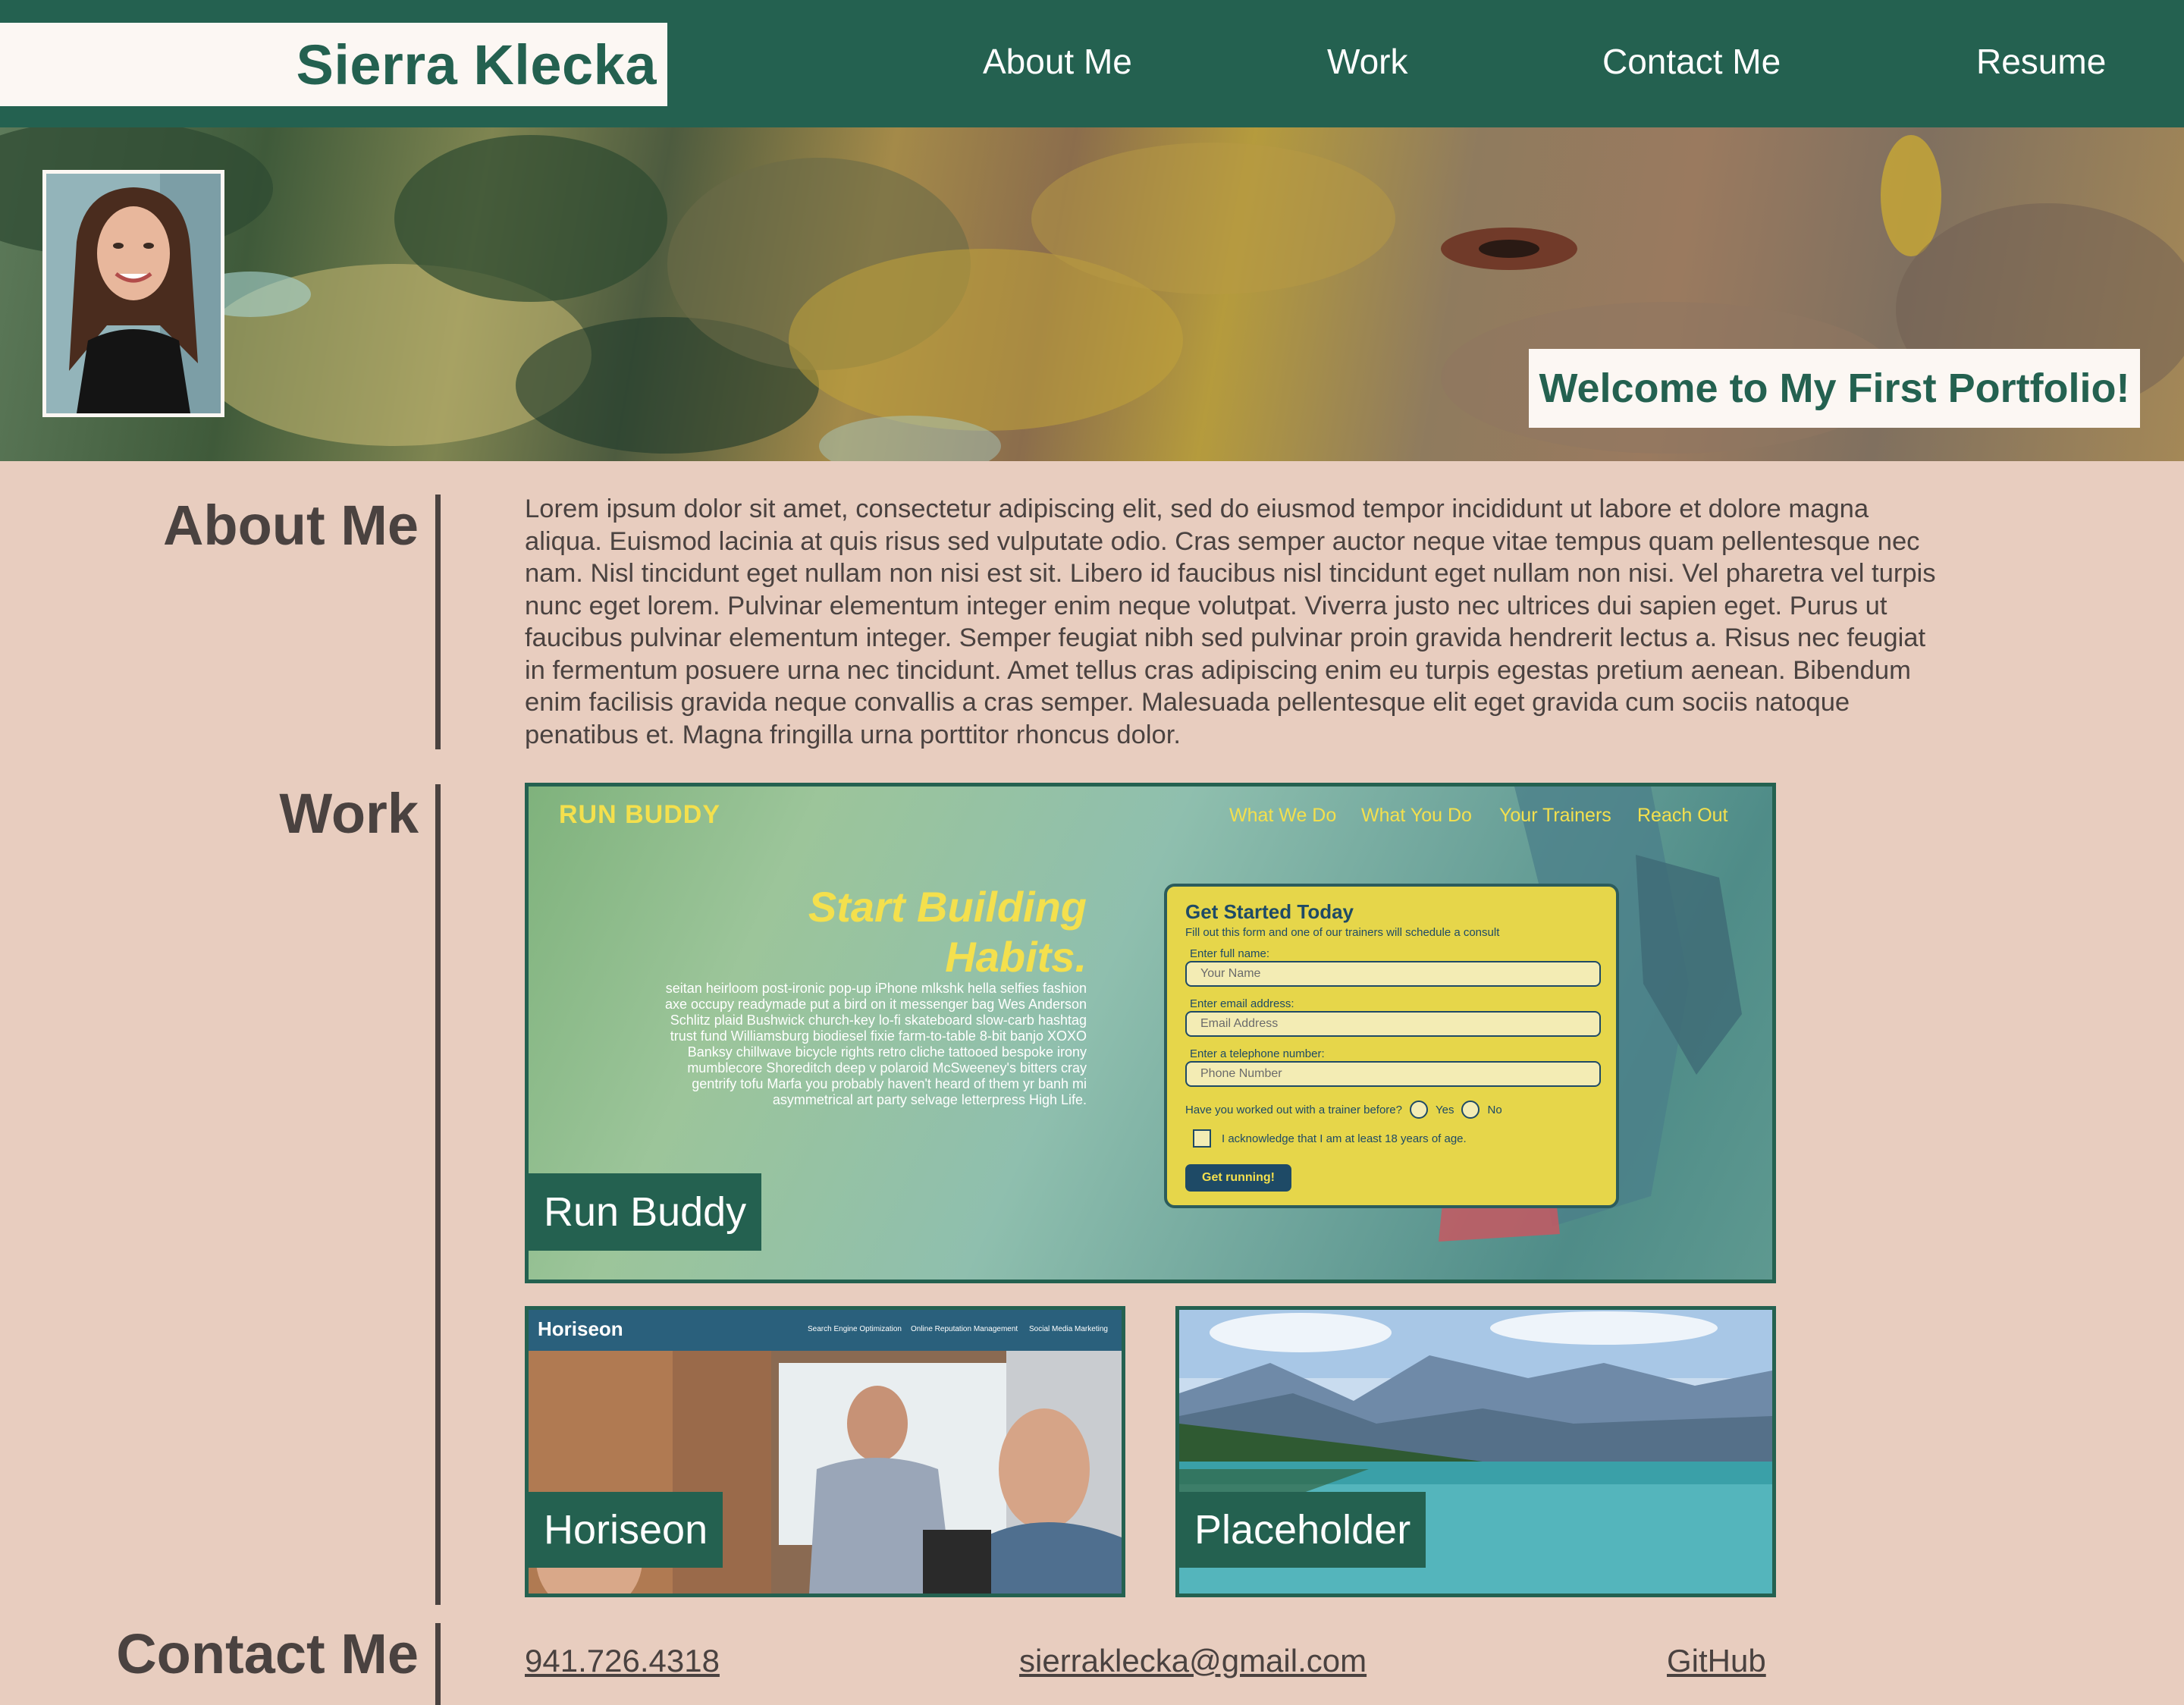  What do you see at coordinates (438, 622) in the screenshot?
I see `about-divider` at bounding box center [438, 622].